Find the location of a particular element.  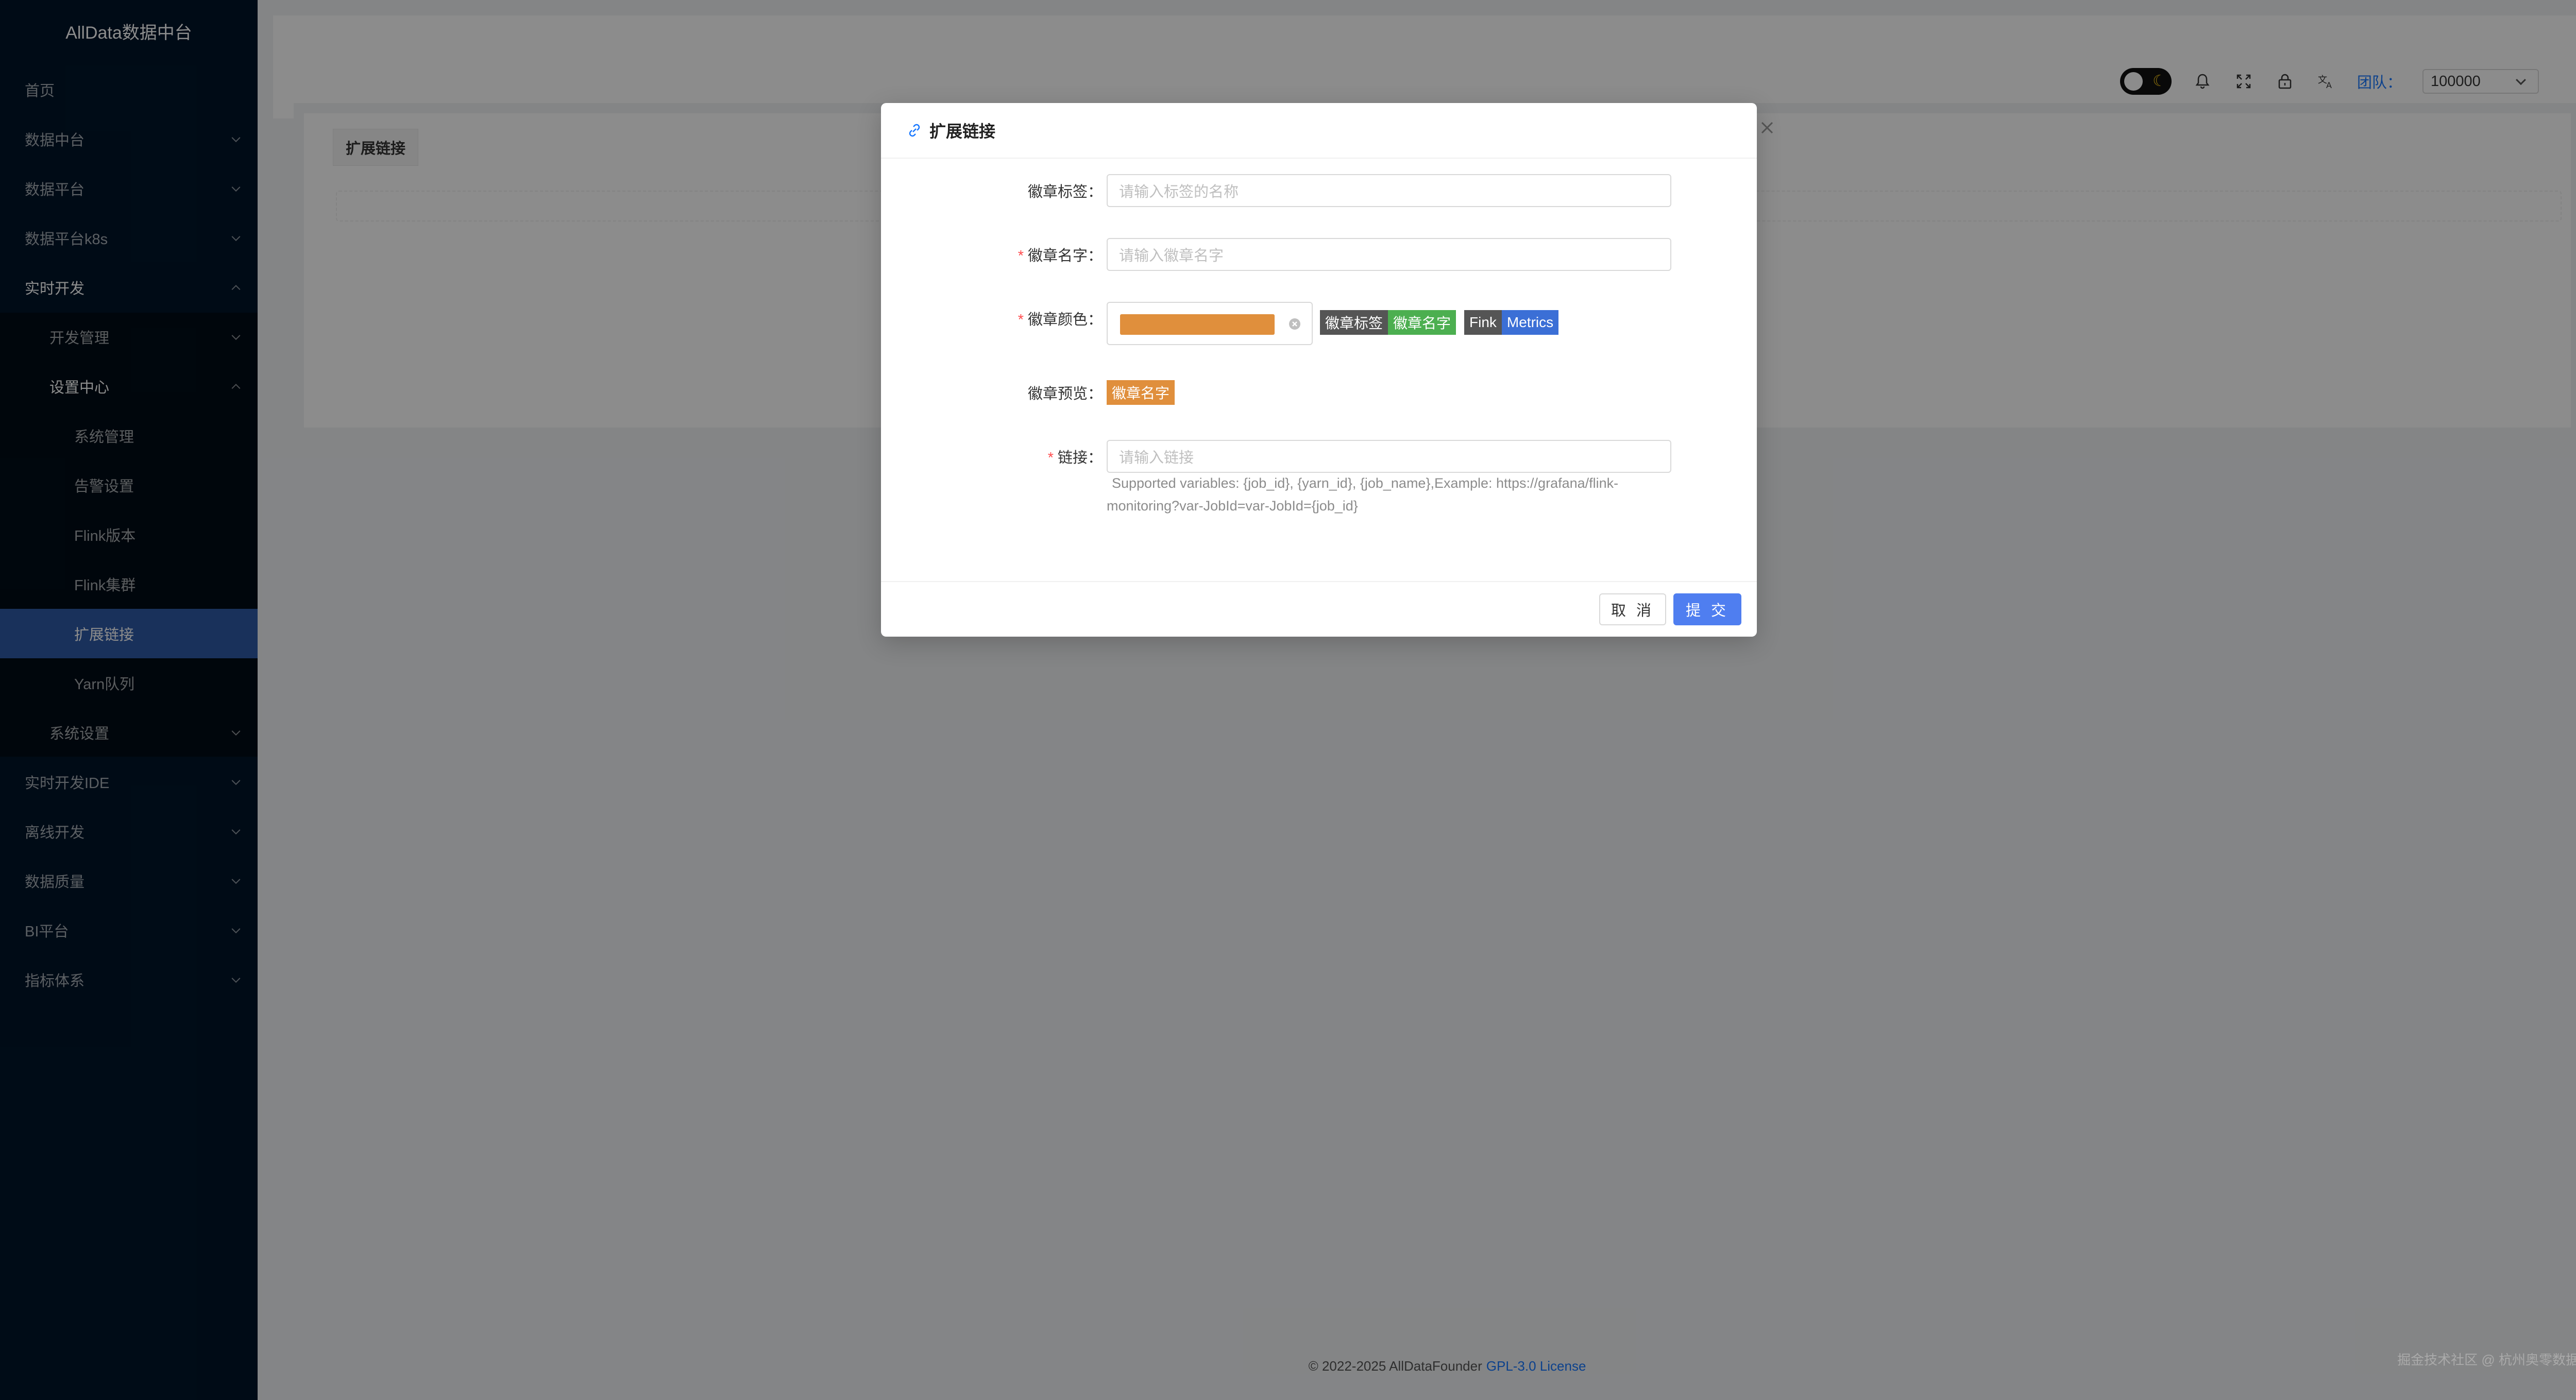

color-picker is located at coordinates (1210, 323).